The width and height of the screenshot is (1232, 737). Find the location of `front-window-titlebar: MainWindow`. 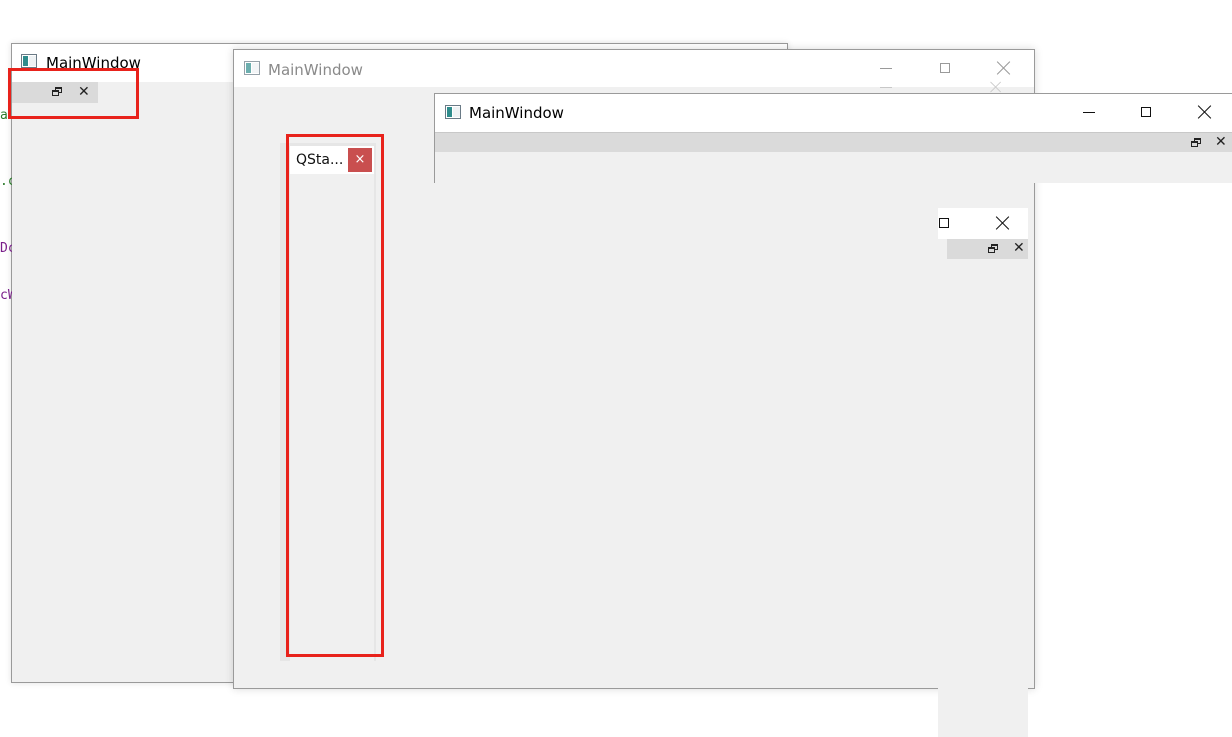

front-window-titlebar: MainWindow is located at coordinates (833, 113).